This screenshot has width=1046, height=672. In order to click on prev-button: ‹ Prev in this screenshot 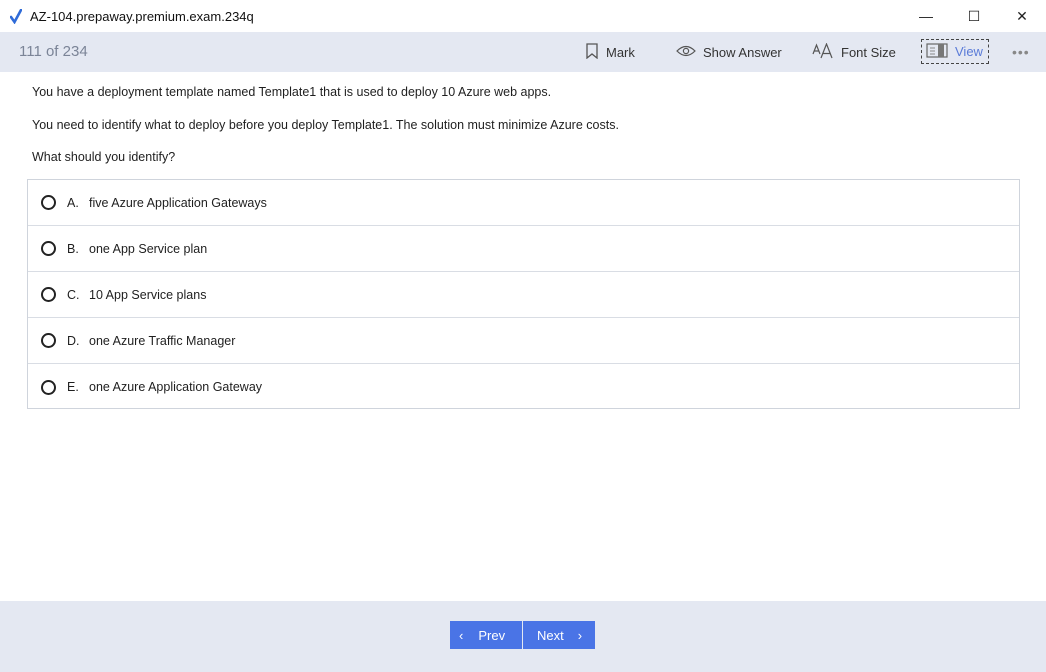, I will do `click(486, 635)`.